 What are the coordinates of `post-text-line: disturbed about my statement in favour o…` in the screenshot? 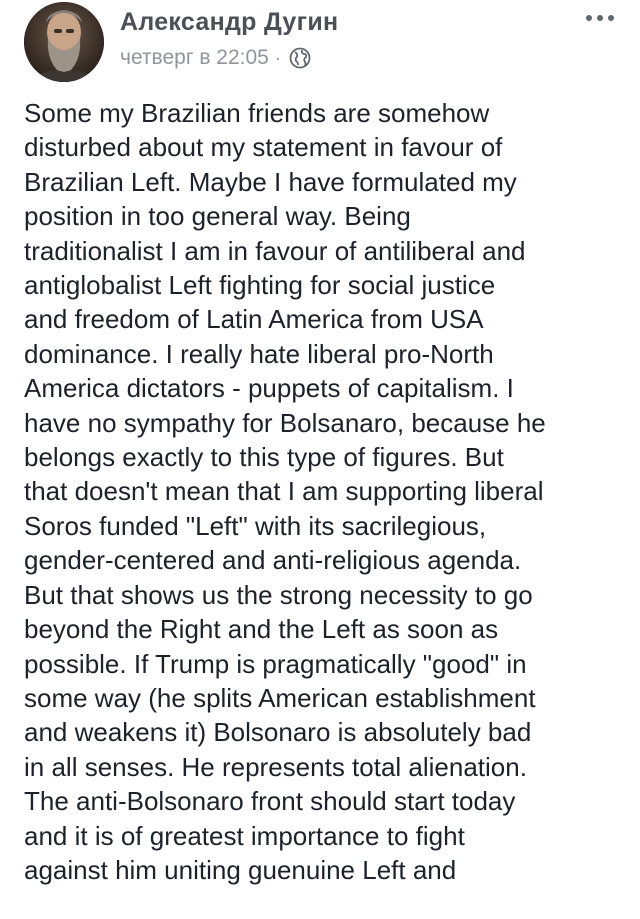 It's located at (263, 147).